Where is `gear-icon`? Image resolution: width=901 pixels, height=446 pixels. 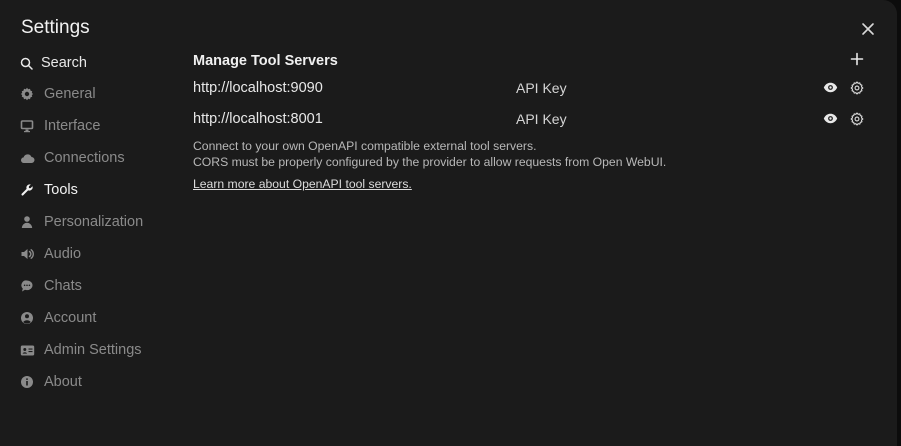
gear-icon is located at coordinates (27, 94).